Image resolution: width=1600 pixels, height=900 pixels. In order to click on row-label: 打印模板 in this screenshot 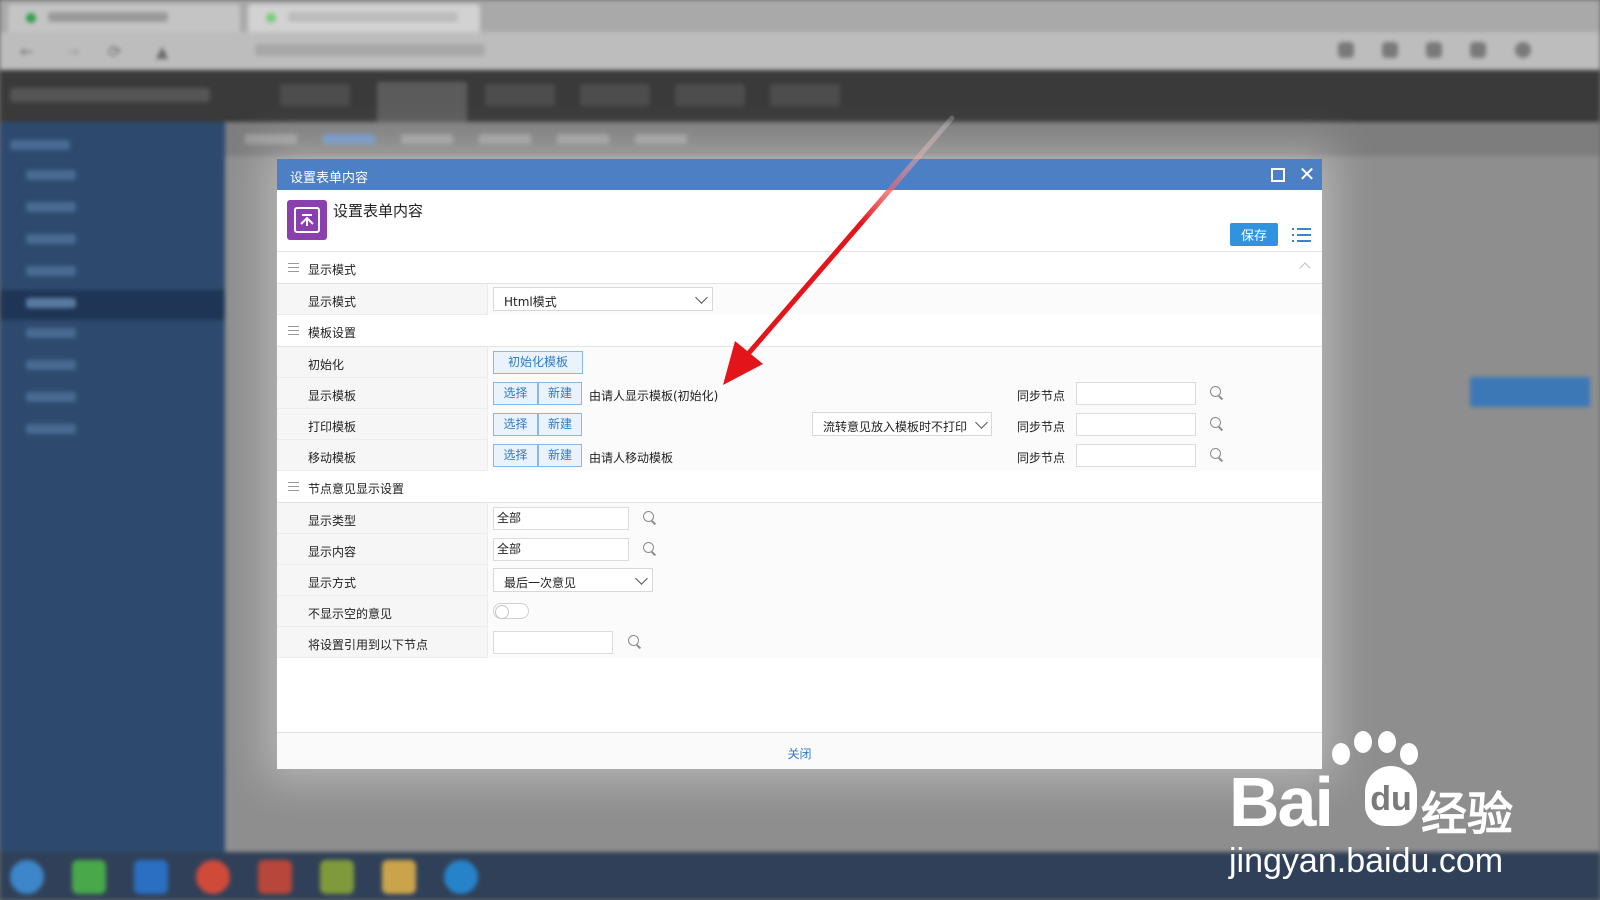, I will do `click(332, 427)`.